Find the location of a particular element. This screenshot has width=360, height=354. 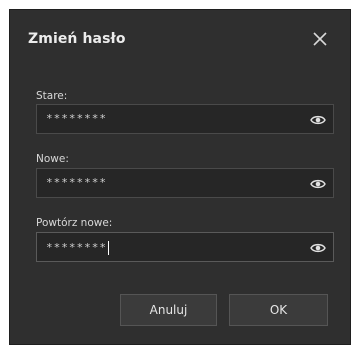

dialog-title: Zmień hasło is located at coordinates (77, 39).